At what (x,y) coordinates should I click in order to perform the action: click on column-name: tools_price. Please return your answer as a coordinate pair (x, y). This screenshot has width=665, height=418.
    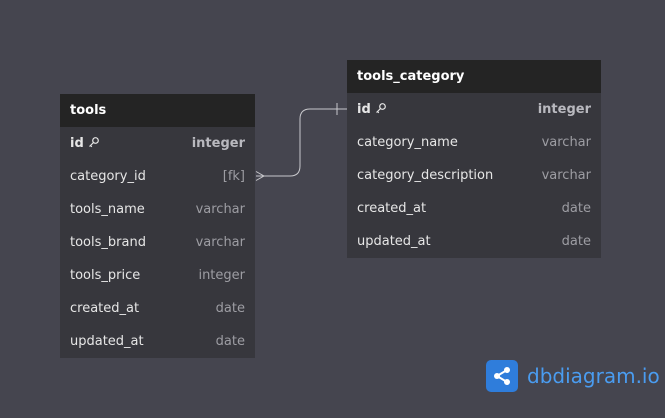
    Looking at the image, I should click on (105, 275).